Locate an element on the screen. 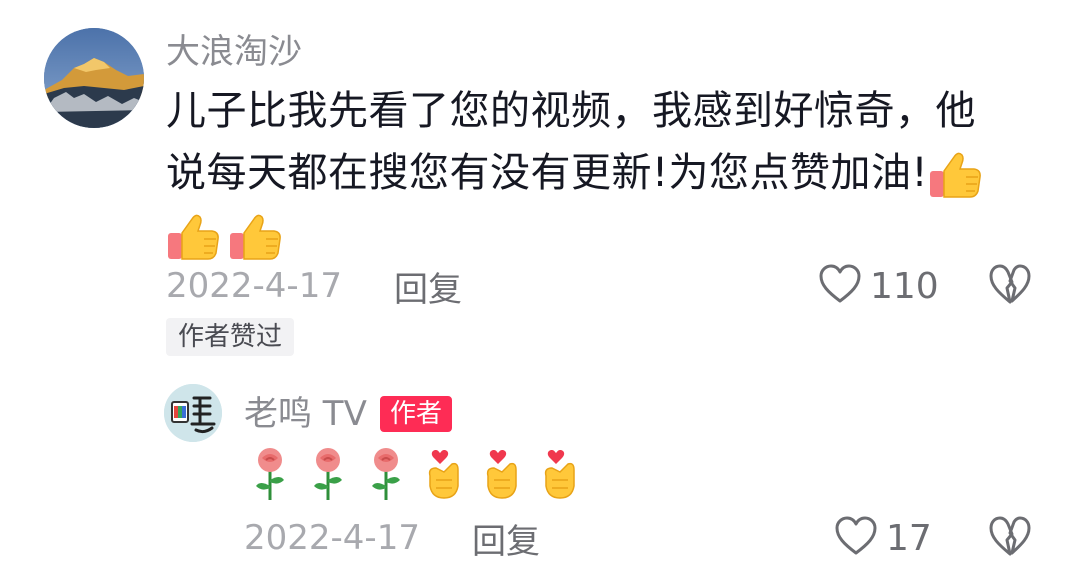 This screenshot has width=1080, height=584. comment-line-2-row: 说每天都在搜您有没有更新!为您点赞加油! is located at coordinates (596, 173).